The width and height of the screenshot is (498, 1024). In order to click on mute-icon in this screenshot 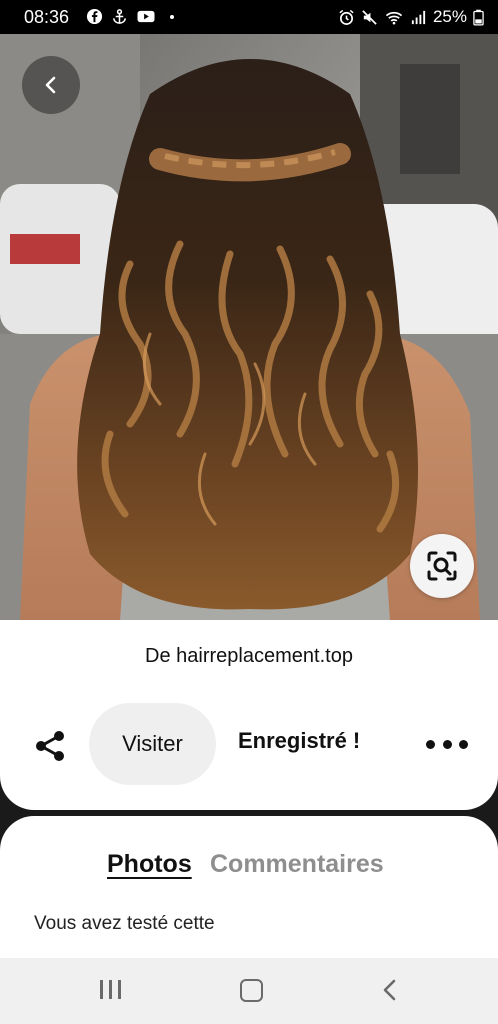, I will do `click(369, 17)`.